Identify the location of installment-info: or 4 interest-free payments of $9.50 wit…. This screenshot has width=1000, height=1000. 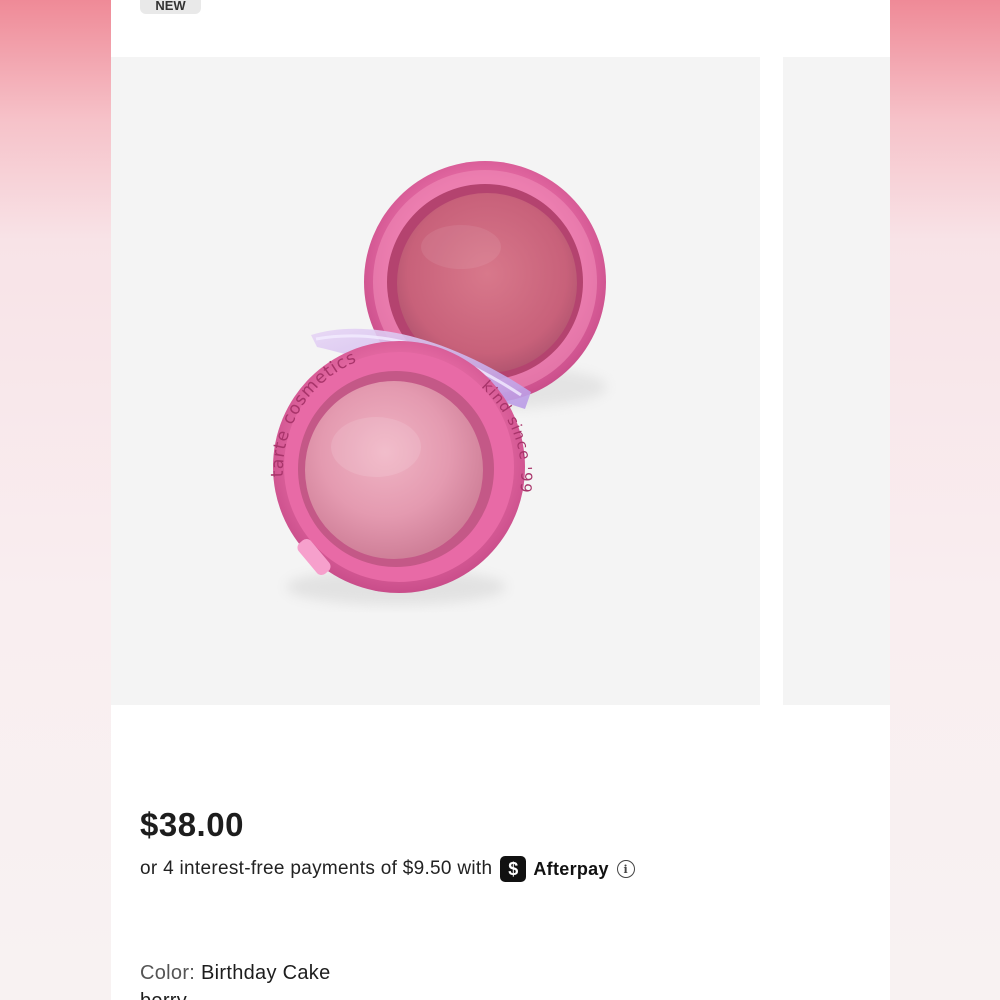
(387, 869).